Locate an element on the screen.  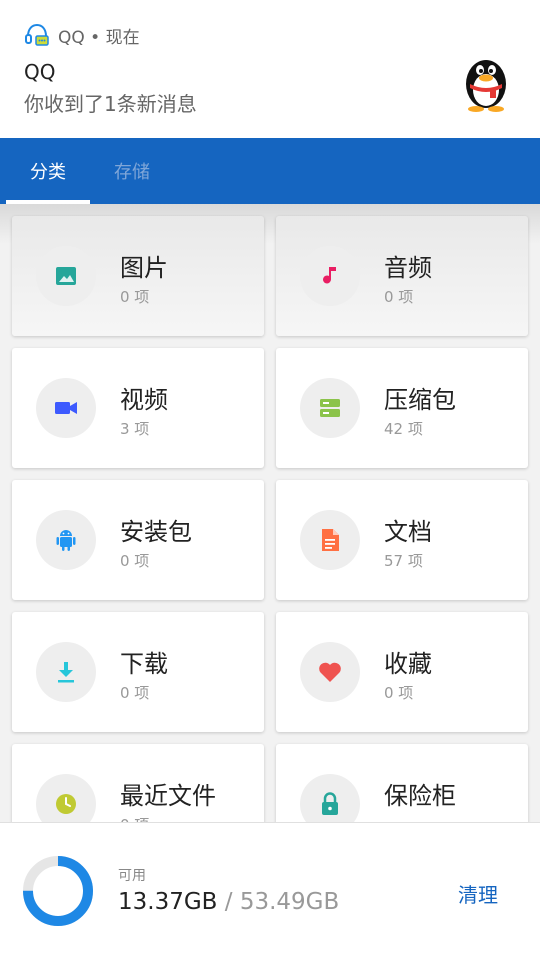
category-title: 安装包 is located at coordinates (156, 532).